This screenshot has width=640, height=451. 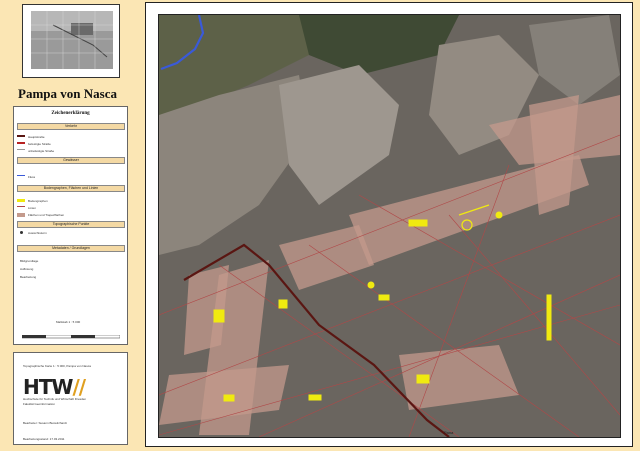 I want to click on metadata-label: Bildgrundlage, so click(x=29, y=261).